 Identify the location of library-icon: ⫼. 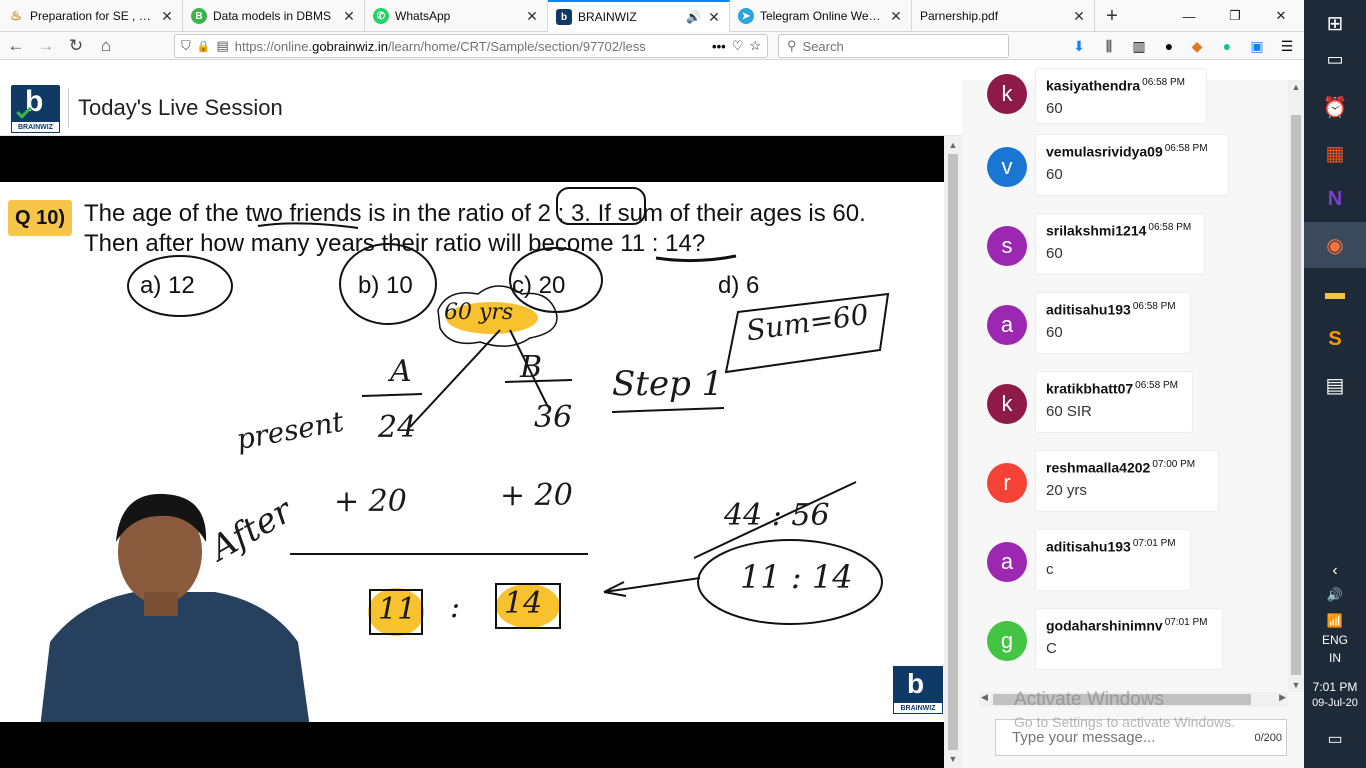
(1109, 46).